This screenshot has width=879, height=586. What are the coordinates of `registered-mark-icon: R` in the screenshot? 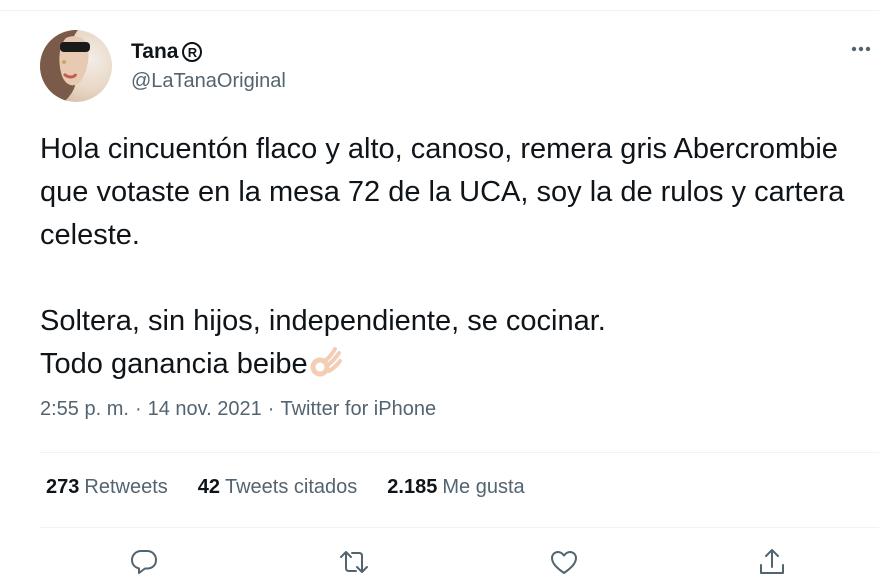 It's located at (192, 52).